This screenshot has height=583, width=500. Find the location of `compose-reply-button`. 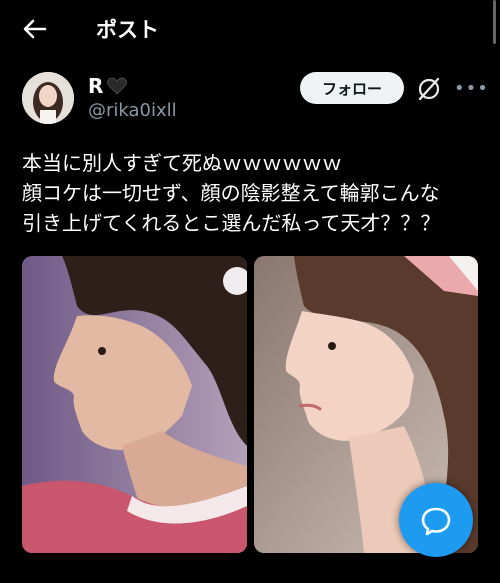

compose-reply-button is located at coordinates (436, 520).